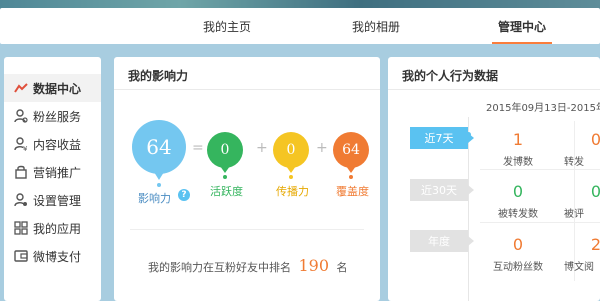 The height and width of the screenshot is (301, 600). What do you see at coordinates (518, 214) in the screenshot?
I see `stat-label: 被转发数` at bounding box center [518, 214].